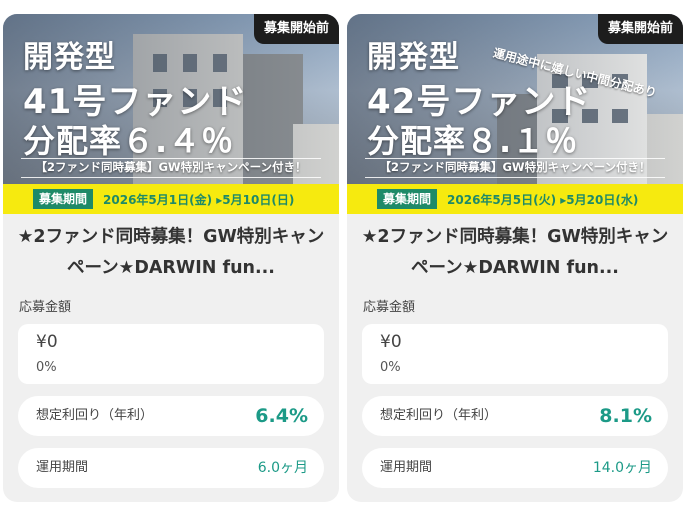  I want to click on yield-row: 想定利回り（年利） 6.4%, so click(171, 416).